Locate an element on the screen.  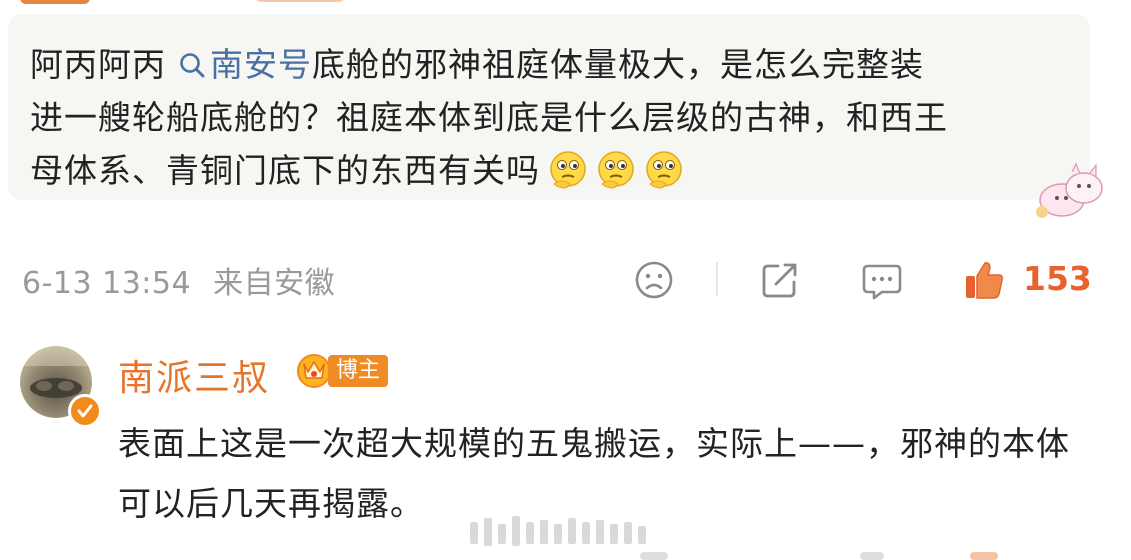
quoted-text-line3: 母体系、青铜门底下的东西有关吗 is located at coordinates (285, 170).